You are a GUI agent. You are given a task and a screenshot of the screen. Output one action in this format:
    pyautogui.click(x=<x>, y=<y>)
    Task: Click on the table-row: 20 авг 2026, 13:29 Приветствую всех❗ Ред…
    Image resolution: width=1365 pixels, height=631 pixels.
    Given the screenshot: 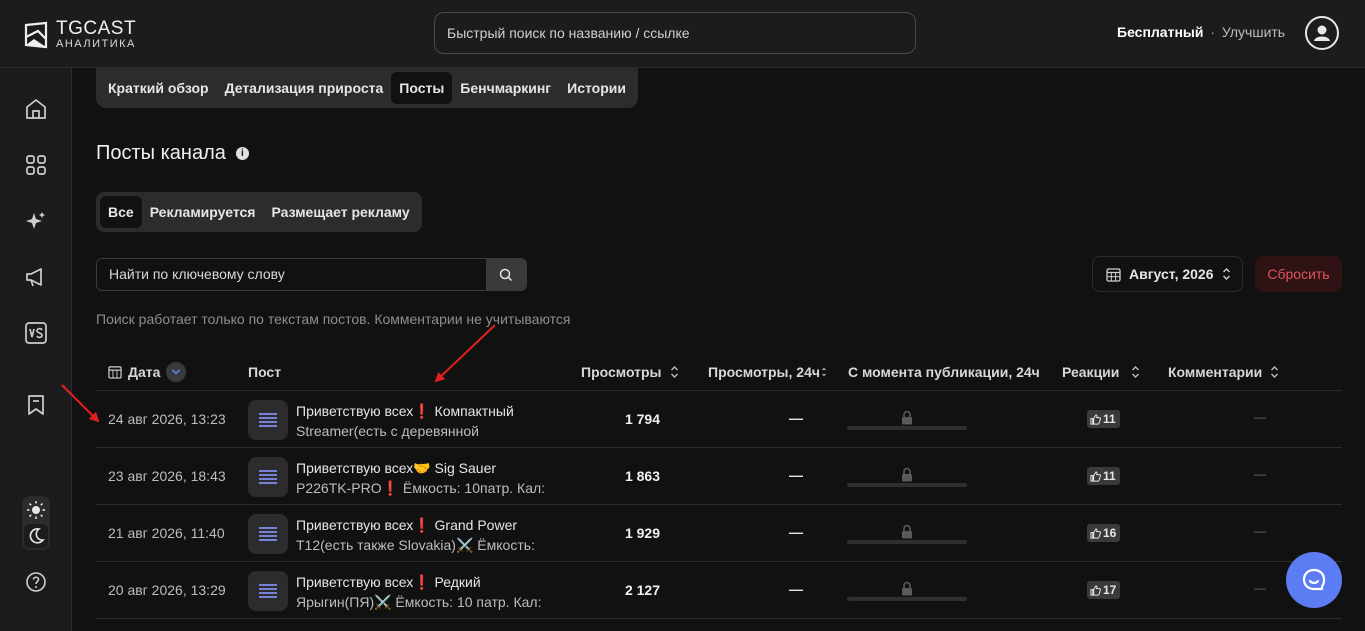 What is the action you would take?
    pyautogui.click(x=719, y=590)
    